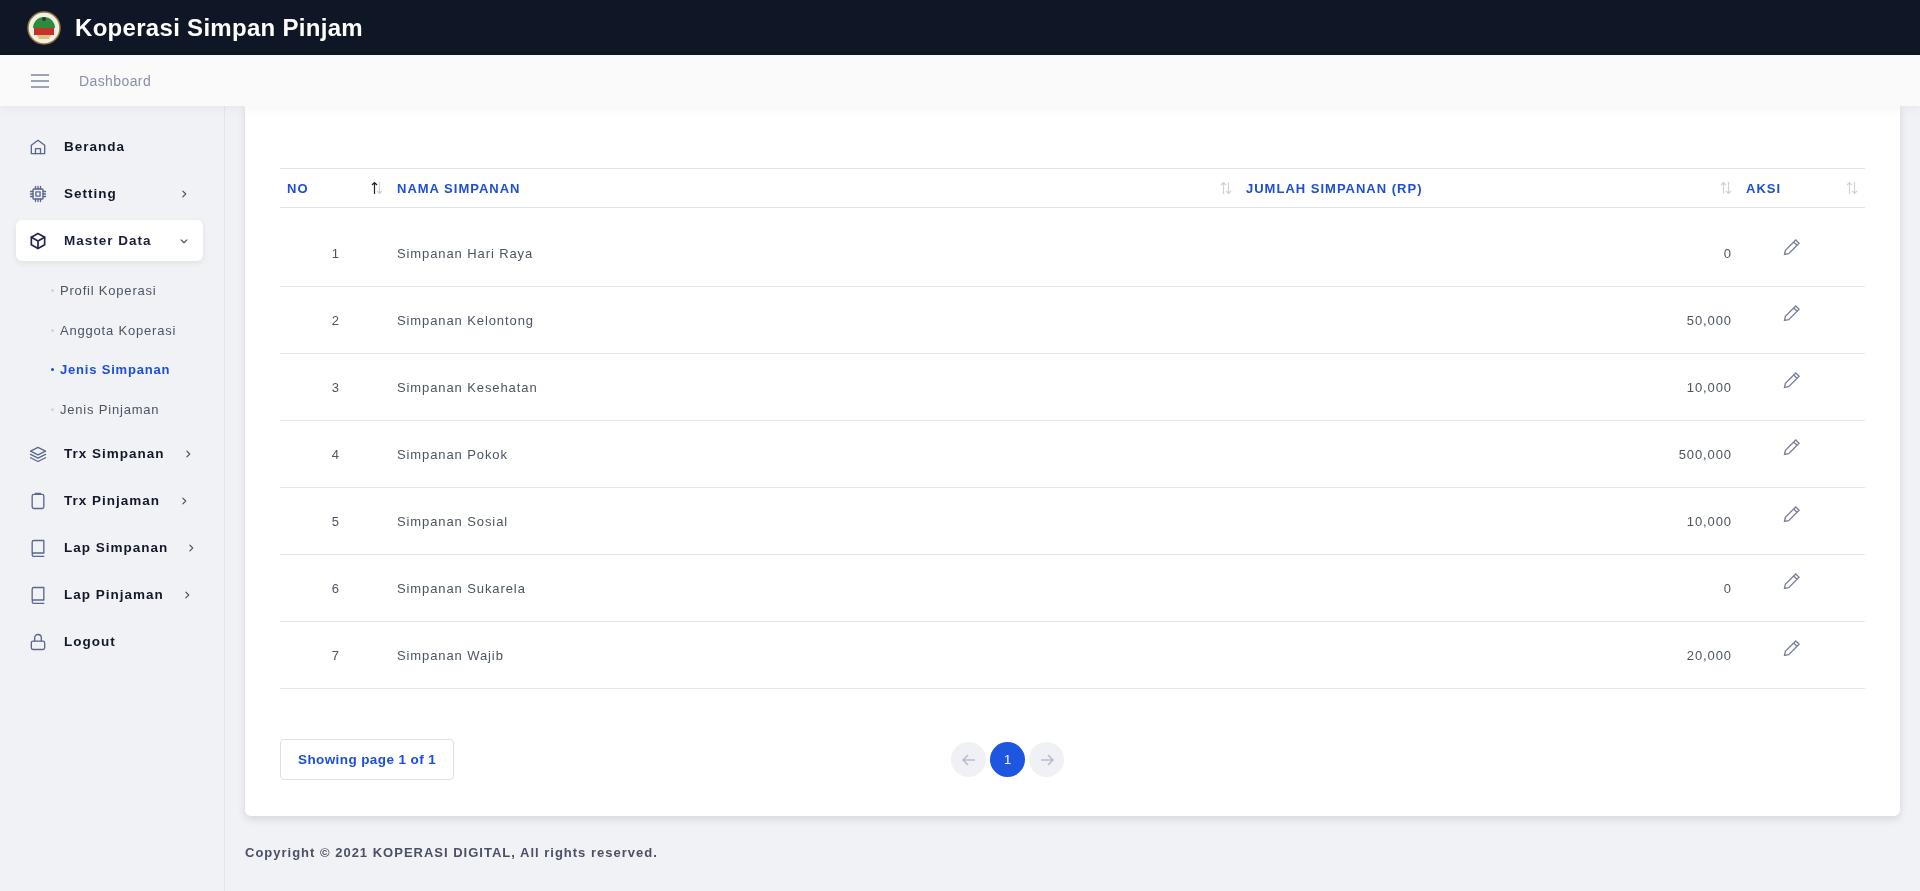 The width and height of the screenshot is (1920, 891). What do you see at coordinates (109, 547) in the screenshot?
I see `sidebar-item: Lap Simpanan` at bounding box center [109, 547].